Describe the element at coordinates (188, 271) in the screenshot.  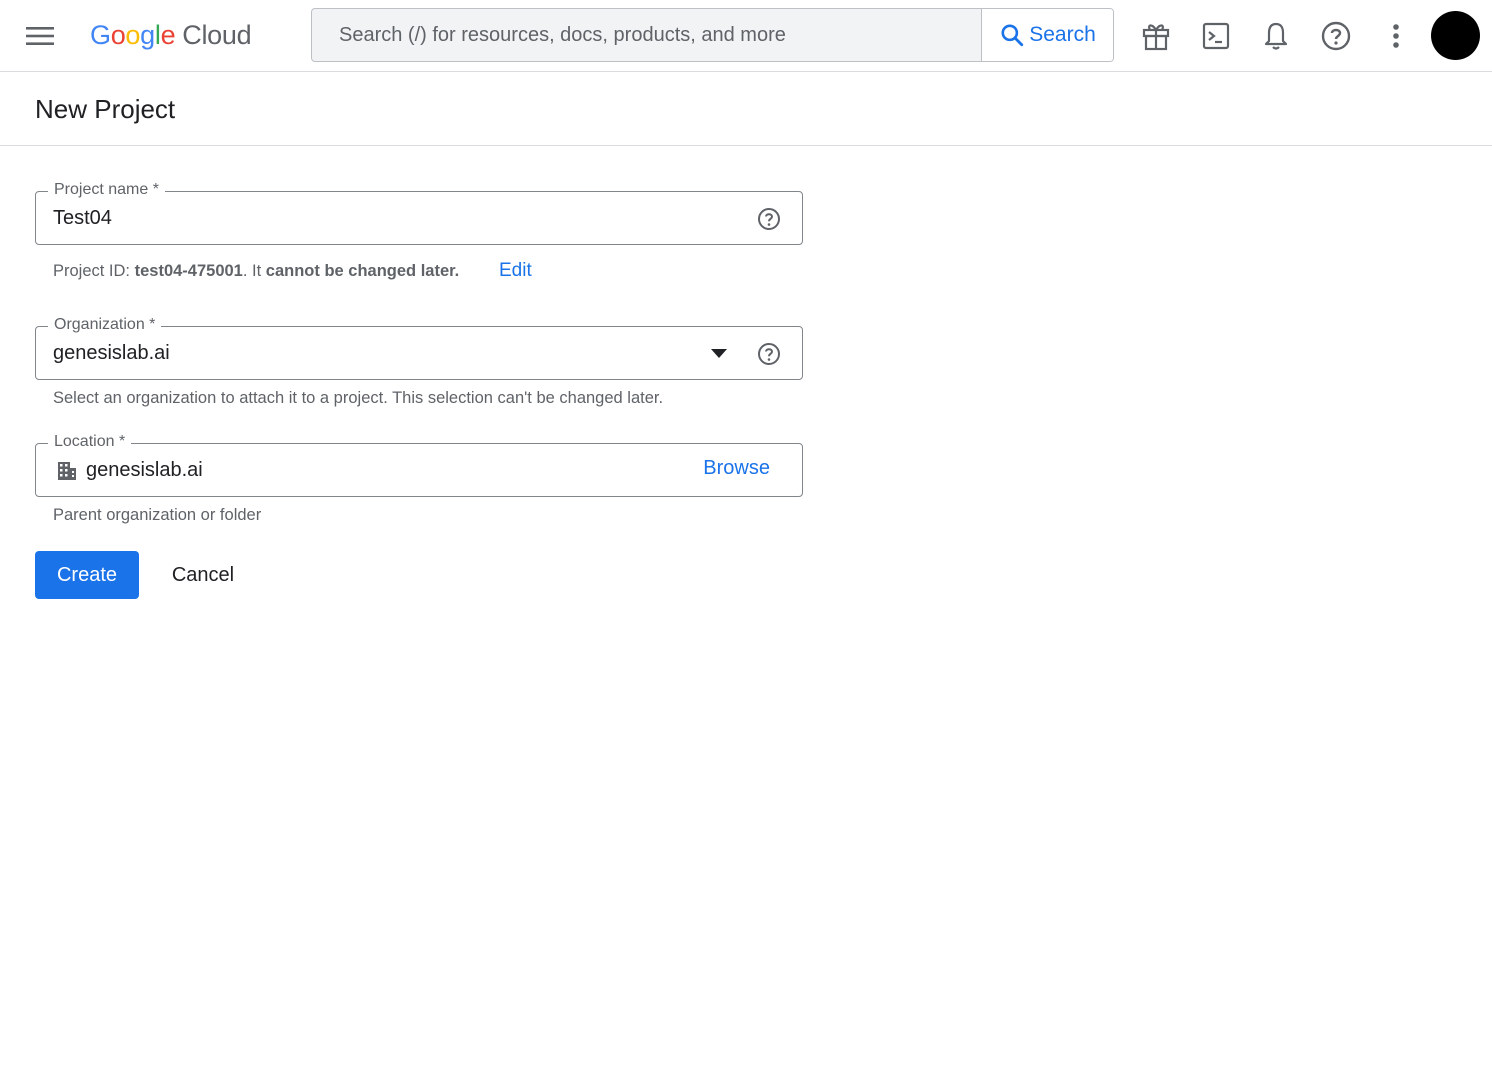
I see `project-id-value: test04-475001` at that location.